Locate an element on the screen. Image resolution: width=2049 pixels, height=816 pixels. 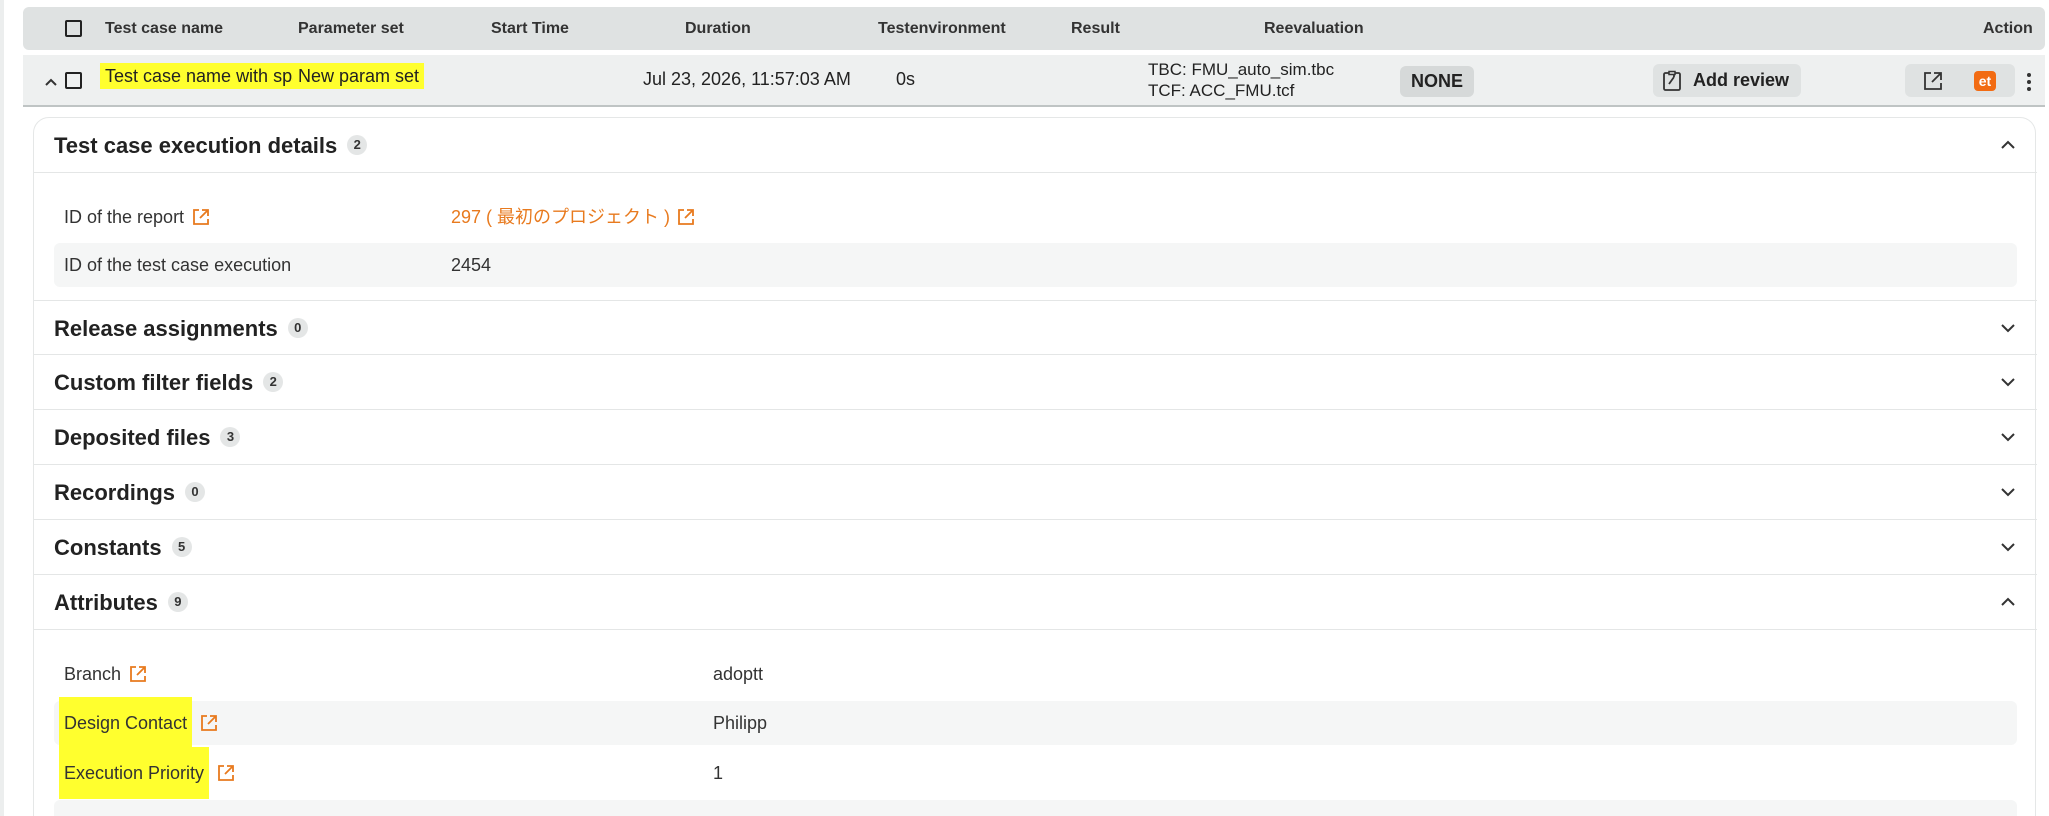
attribute-row: Design Contact Philipp is located at coordinates (1035, 723).